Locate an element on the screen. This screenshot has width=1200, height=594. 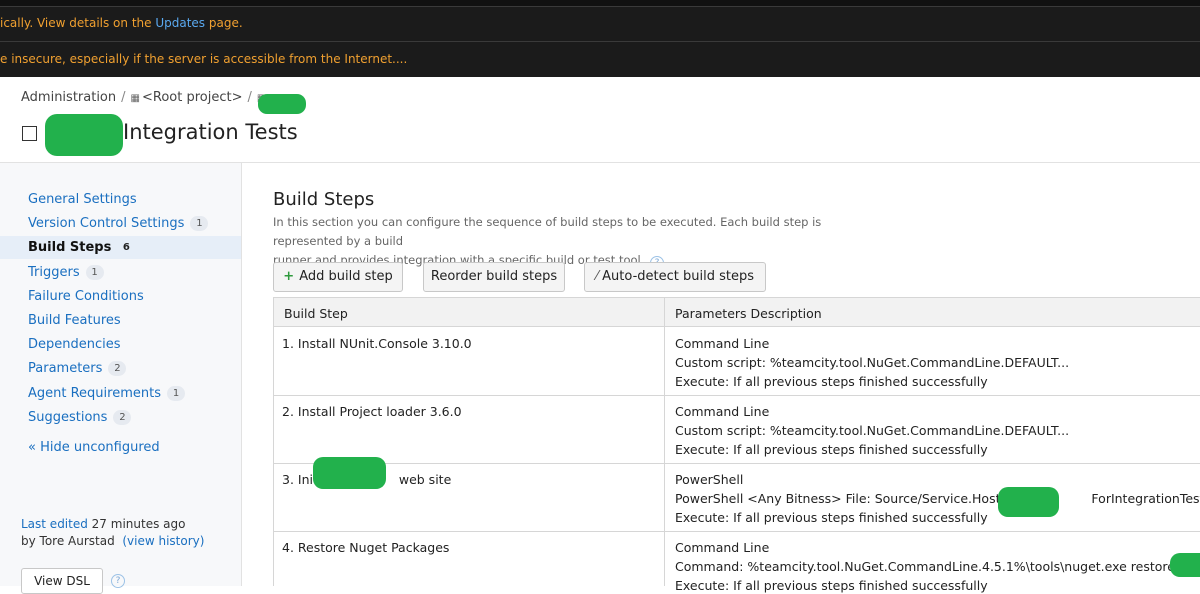
sidebar-item-label: Suggestions is located at coordinates (68, 417).